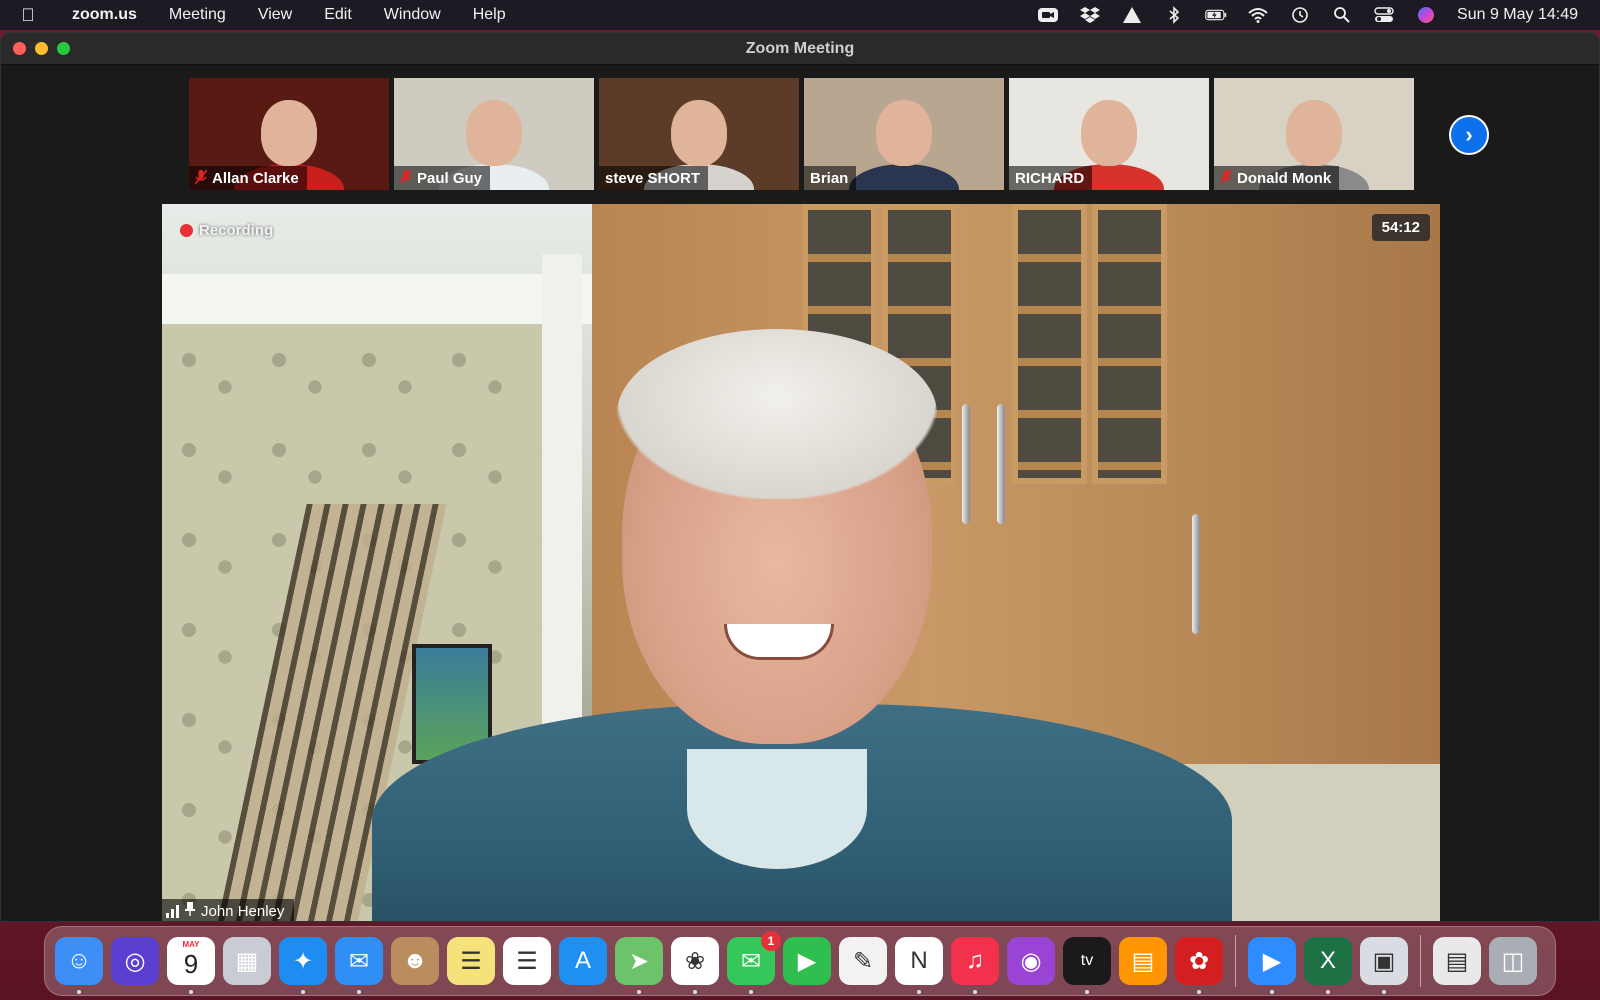 Image resolution: width=1600 pixels, height=1000 pixels. What do you see at coordinates (1457, 961) in the screenshot?
I see `documents-stack-icon: ▤` at bounding box center [1457, 961].